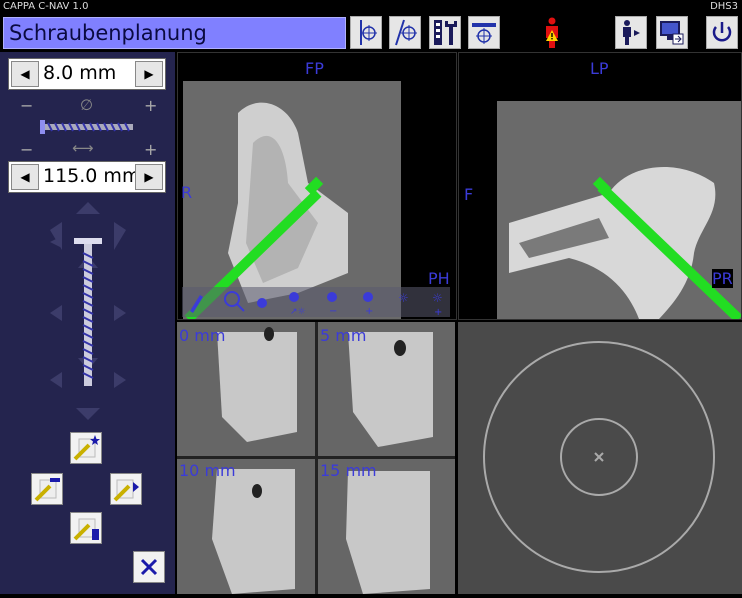 This screenshot has height=598, width=742. I want to click on length-decrease-button: ◀, so click(25, 177).